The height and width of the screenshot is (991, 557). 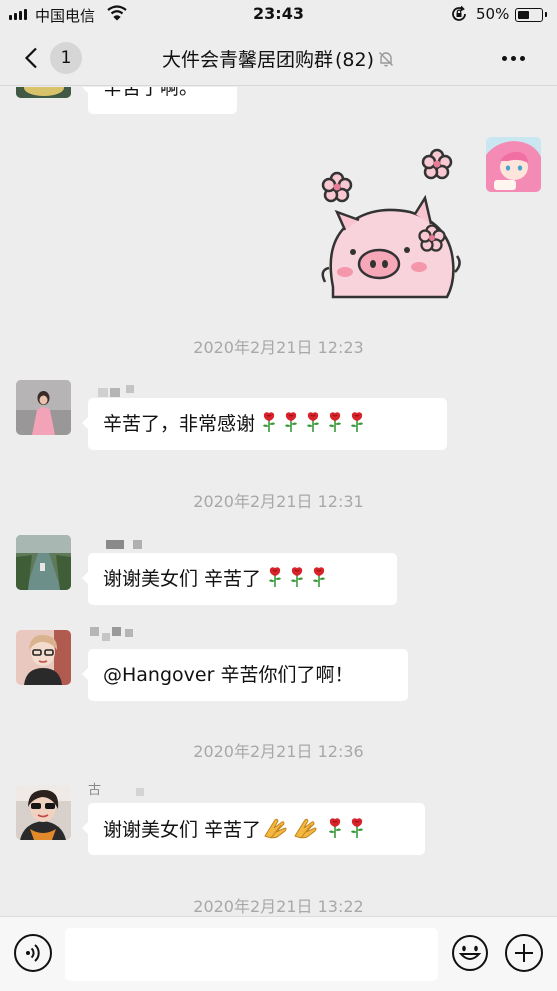 What do you see at coordinates (247, 60) in the screenshot?
I see `group-name: 大件会青馨居团购群` at bounding box center [247, 60].